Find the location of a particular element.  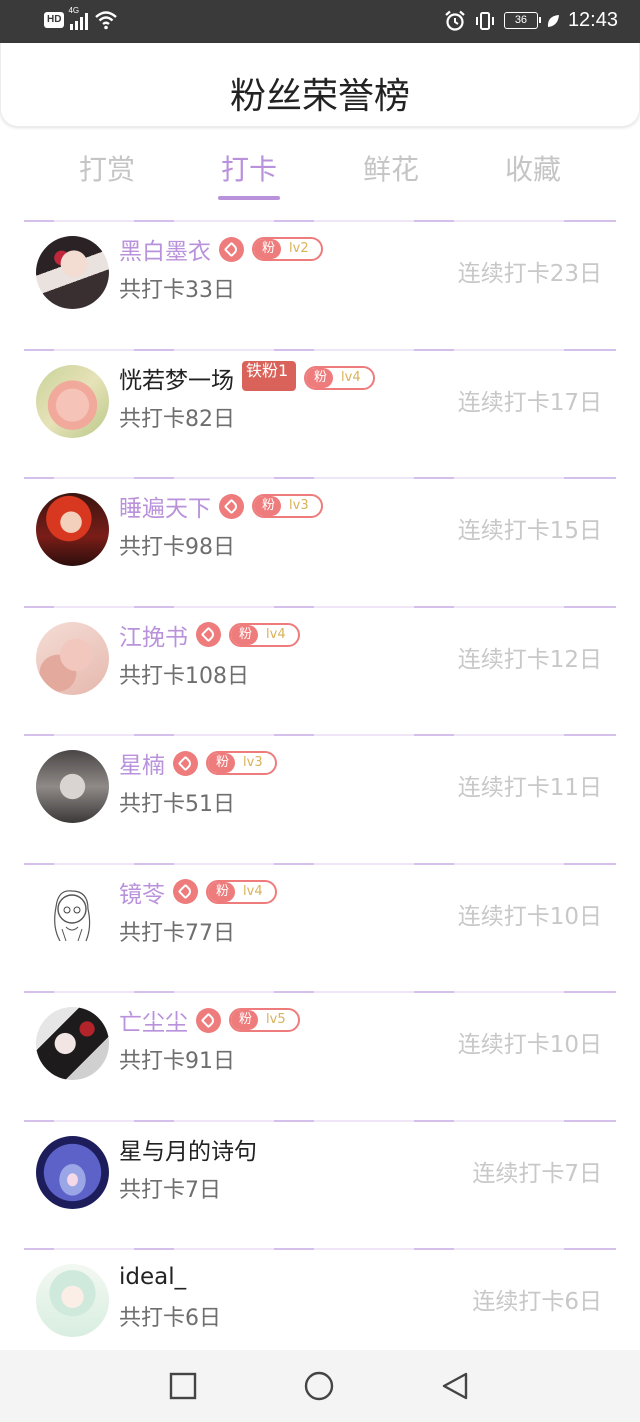

username: ideal_ is located at coordinates (152, 1277).